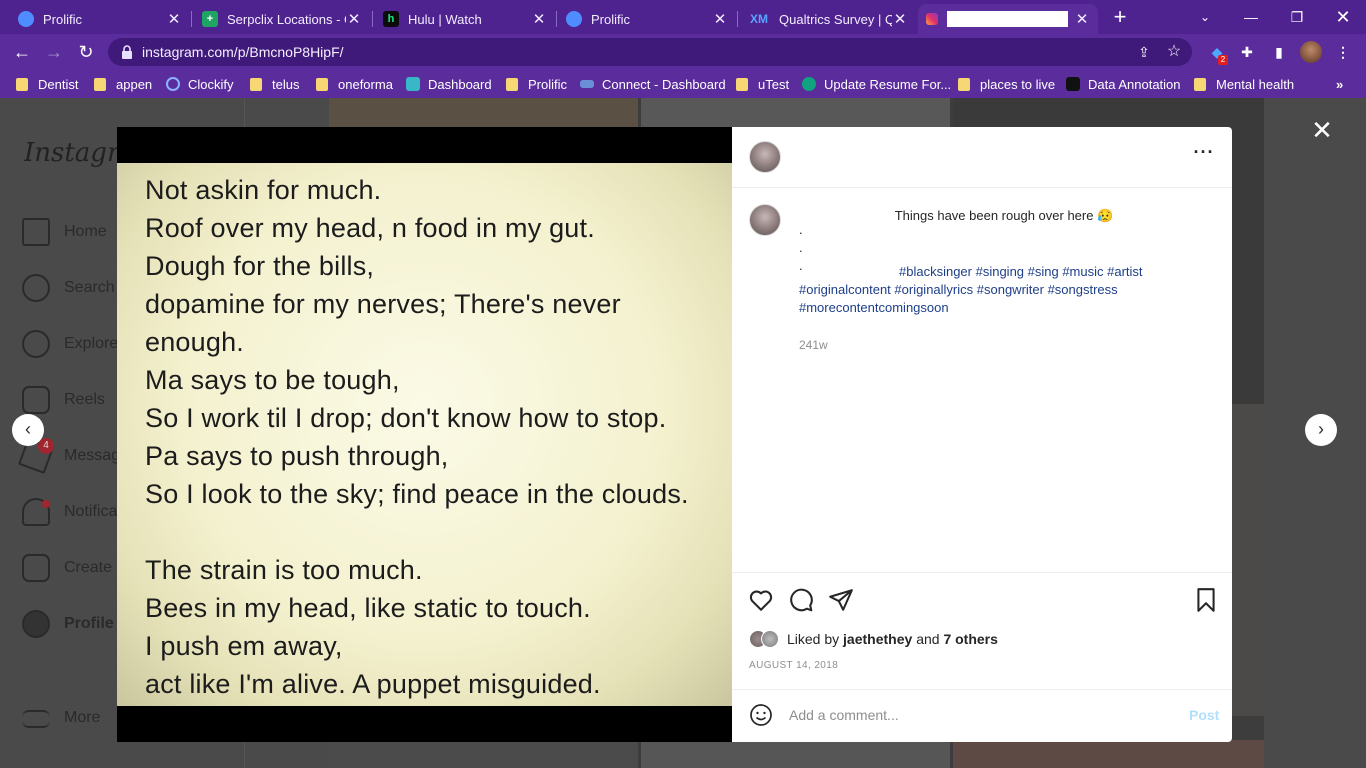 This screenshot has width=1366, height=768. Describe the element at coordinates (465, 19) in the screenshot. I see `tab-hulu: h Hulu | Watch ✕` at that location.